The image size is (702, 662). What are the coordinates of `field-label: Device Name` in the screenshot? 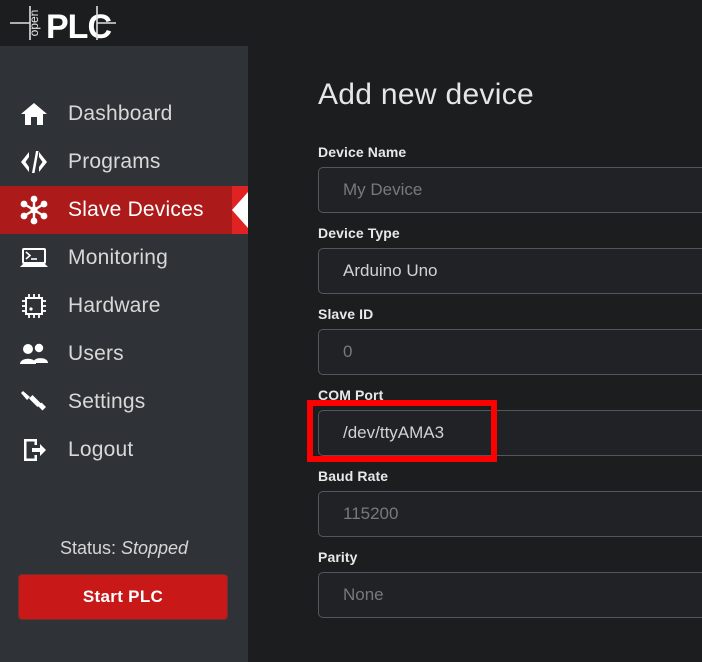 It's located at (362, 152).